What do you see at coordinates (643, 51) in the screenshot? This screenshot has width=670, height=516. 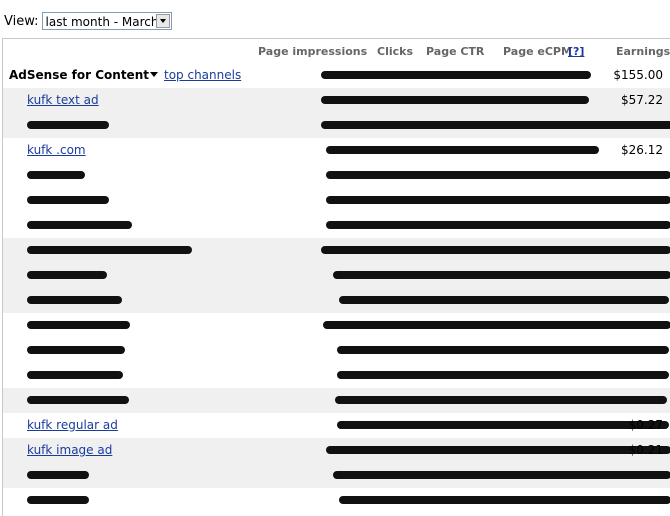 I see `col-earnings: Earnings` at bounding box center [643, 51].